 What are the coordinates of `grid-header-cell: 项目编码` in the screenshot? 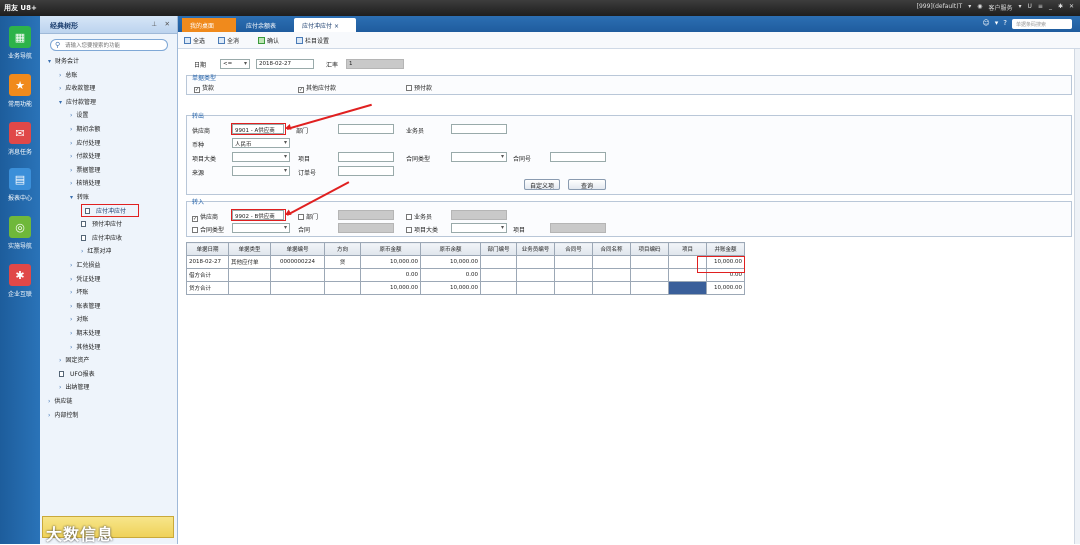 It's located at (649, 249).